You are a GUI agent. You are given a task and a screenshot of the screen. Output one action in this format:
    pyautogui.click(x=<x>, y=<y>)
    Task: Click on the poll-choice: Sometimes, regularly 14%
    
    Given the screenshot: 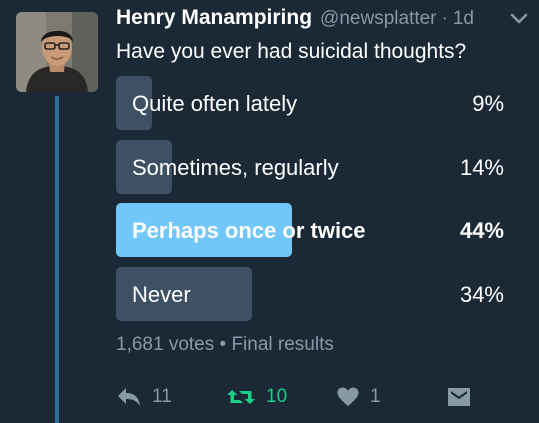 What is the action you would take?
    pyautogui.click(x=310, y=166)
    